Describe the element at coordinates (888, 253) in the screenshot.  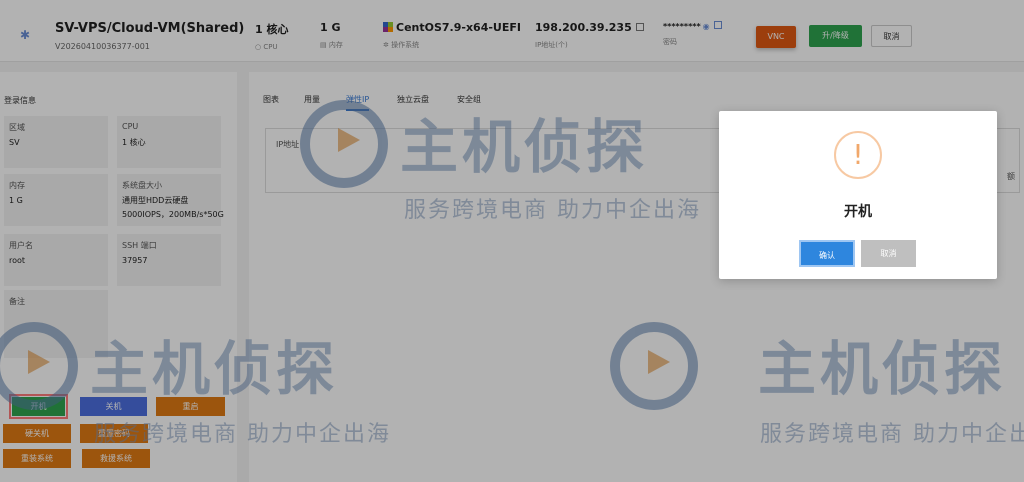
I see `dialog-cancel-button: 取消` at that location.